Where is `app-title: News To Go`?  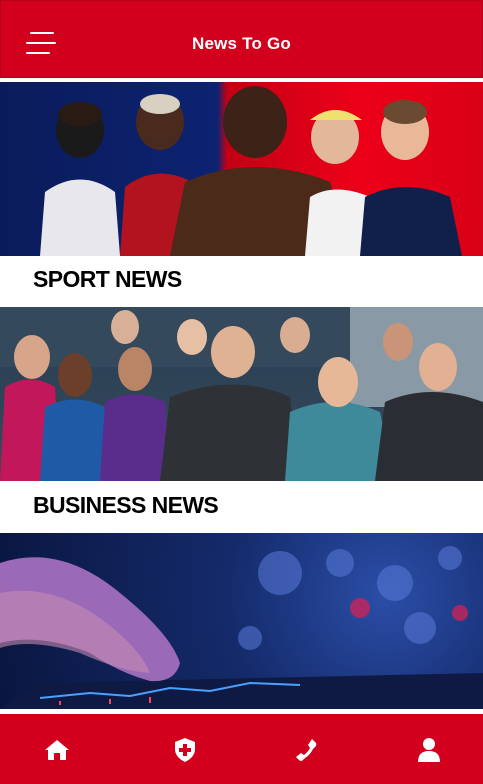
app-title: News To Go is located at coordinates (241, 43).